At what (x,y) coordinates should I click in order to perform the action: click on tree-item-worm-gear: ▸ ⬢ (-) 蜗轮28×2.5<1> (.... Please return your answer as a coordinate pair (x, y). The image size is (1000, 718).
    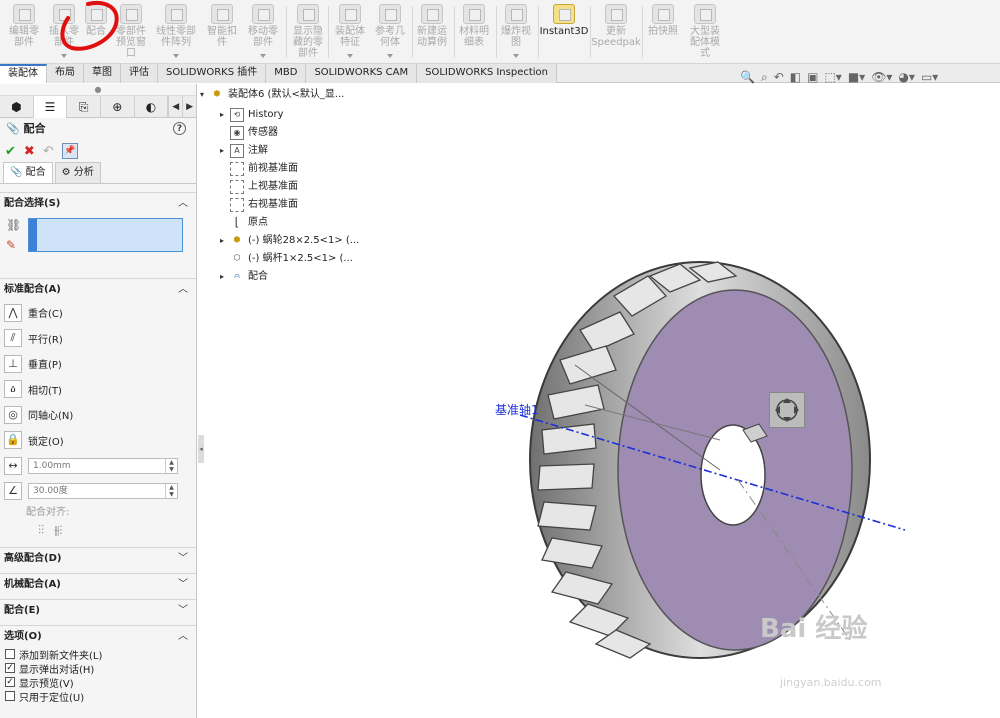
    Looking at the image, I should click on (289, 241).